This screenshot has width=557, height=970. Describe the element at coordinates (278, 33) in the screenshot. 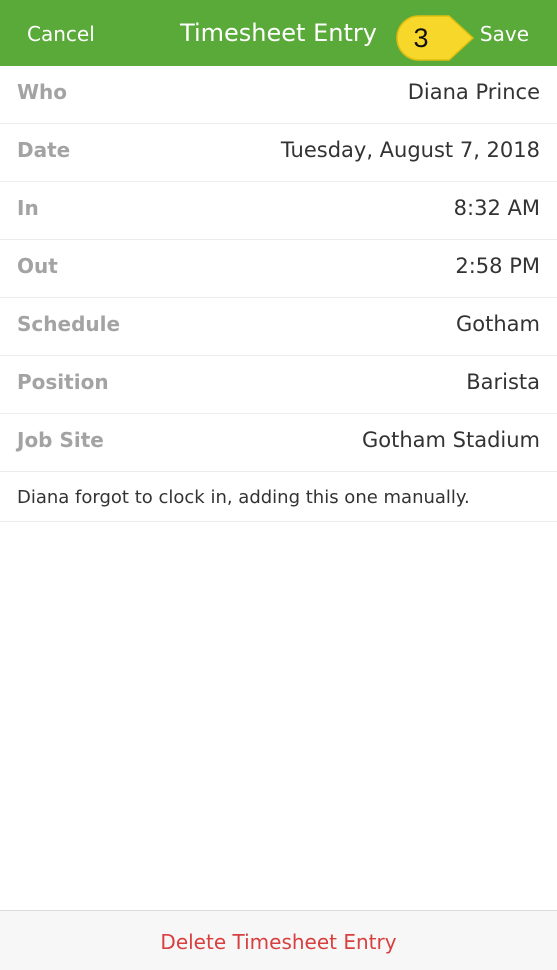

I see `nav-bar: Cancel Timesheet Entry 3 Save` at that location.